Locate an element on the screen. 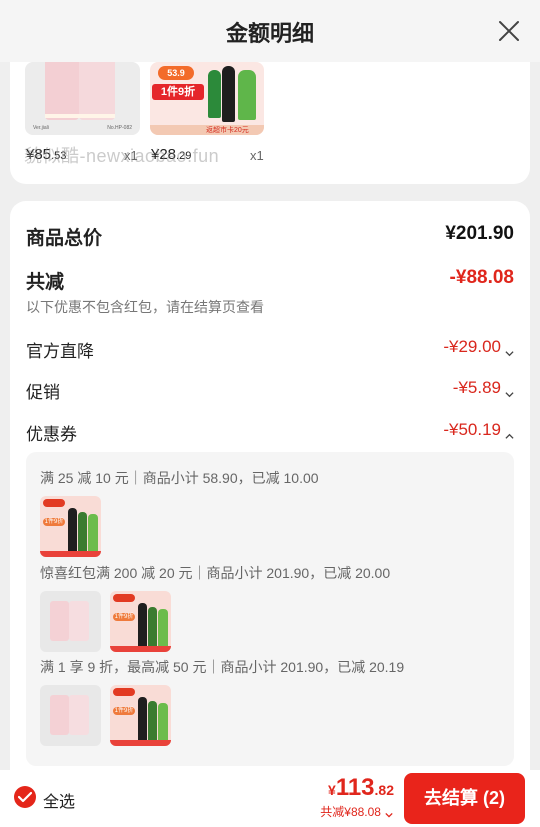 Image resolution: width=540 pixels, height=827 pixels. discount-label: 促销 is located at coordinates (43, 392).